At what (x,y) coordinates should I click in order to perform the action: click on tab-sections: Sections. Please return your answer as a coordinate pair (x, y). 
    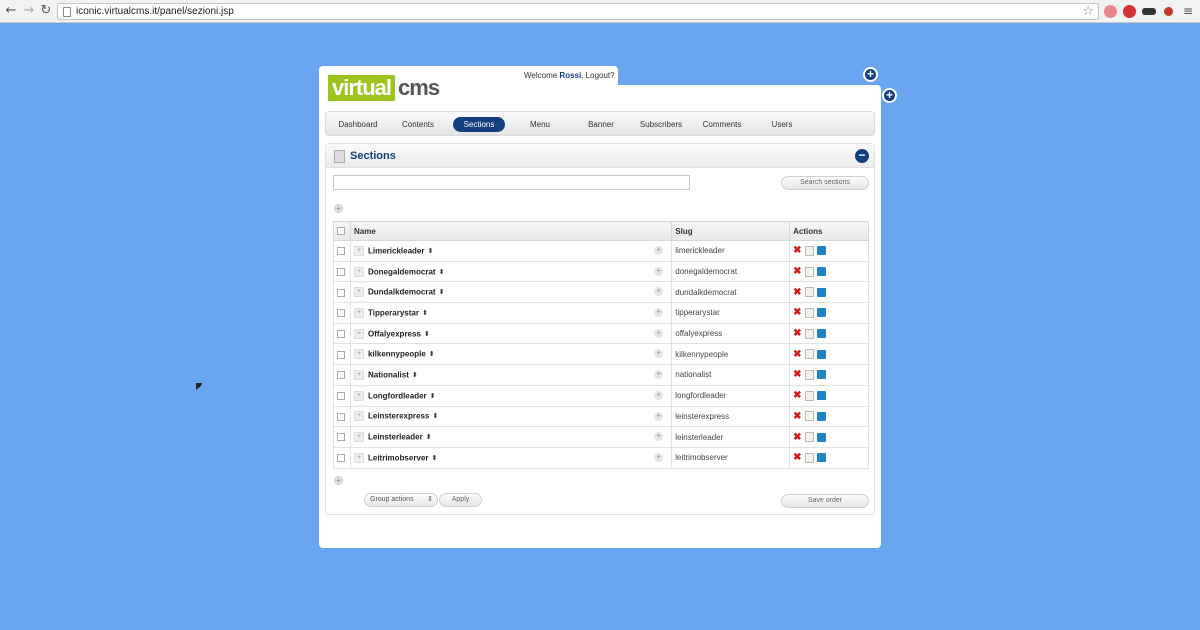
    Looking at the image, I should click on (479, 124).